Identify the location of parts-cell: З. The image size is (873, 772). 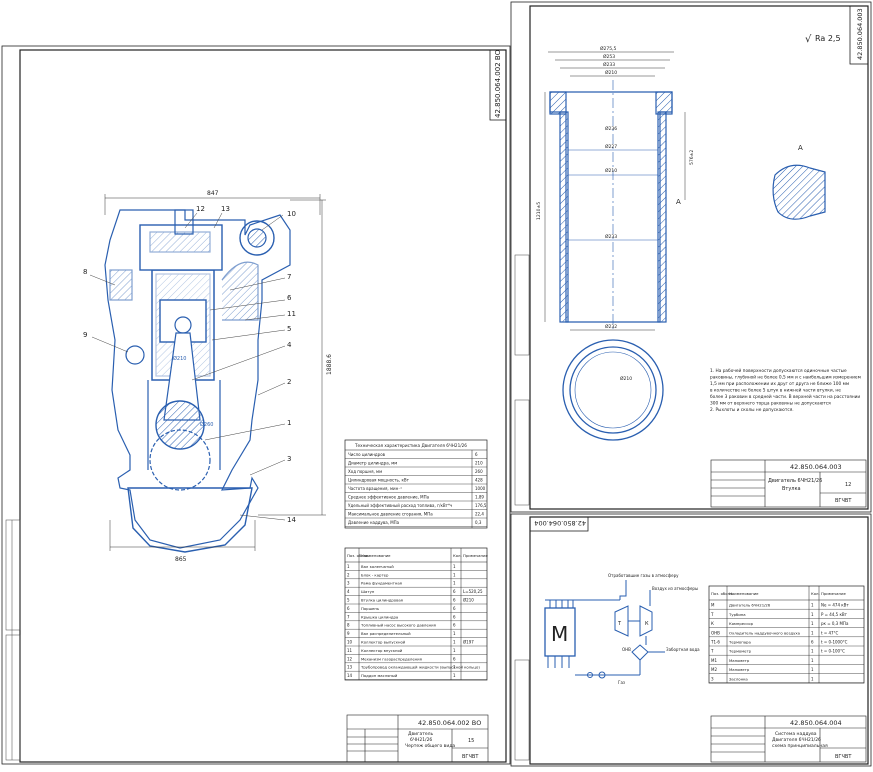
(712, 678).